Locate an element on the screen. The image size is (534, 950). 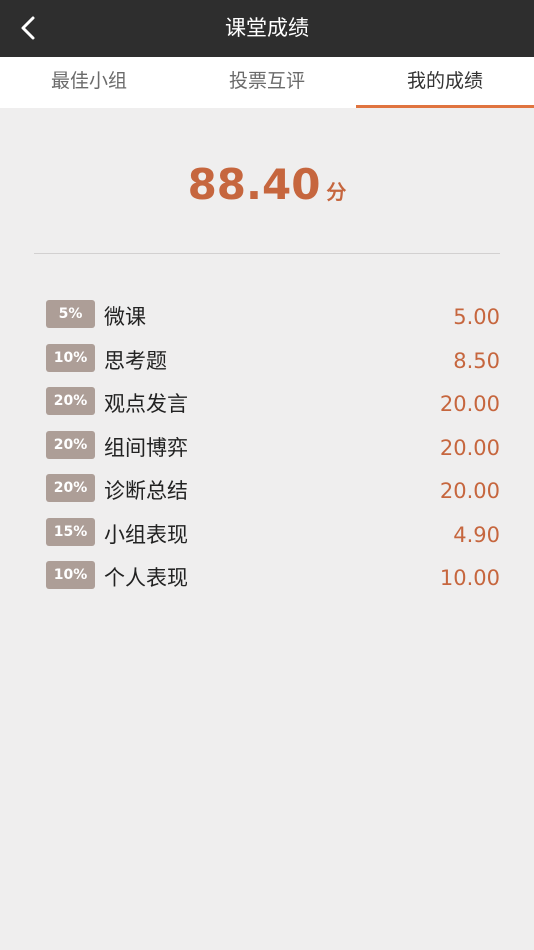
page-title: 课堂成绩 is located at coordinates (267, 28).